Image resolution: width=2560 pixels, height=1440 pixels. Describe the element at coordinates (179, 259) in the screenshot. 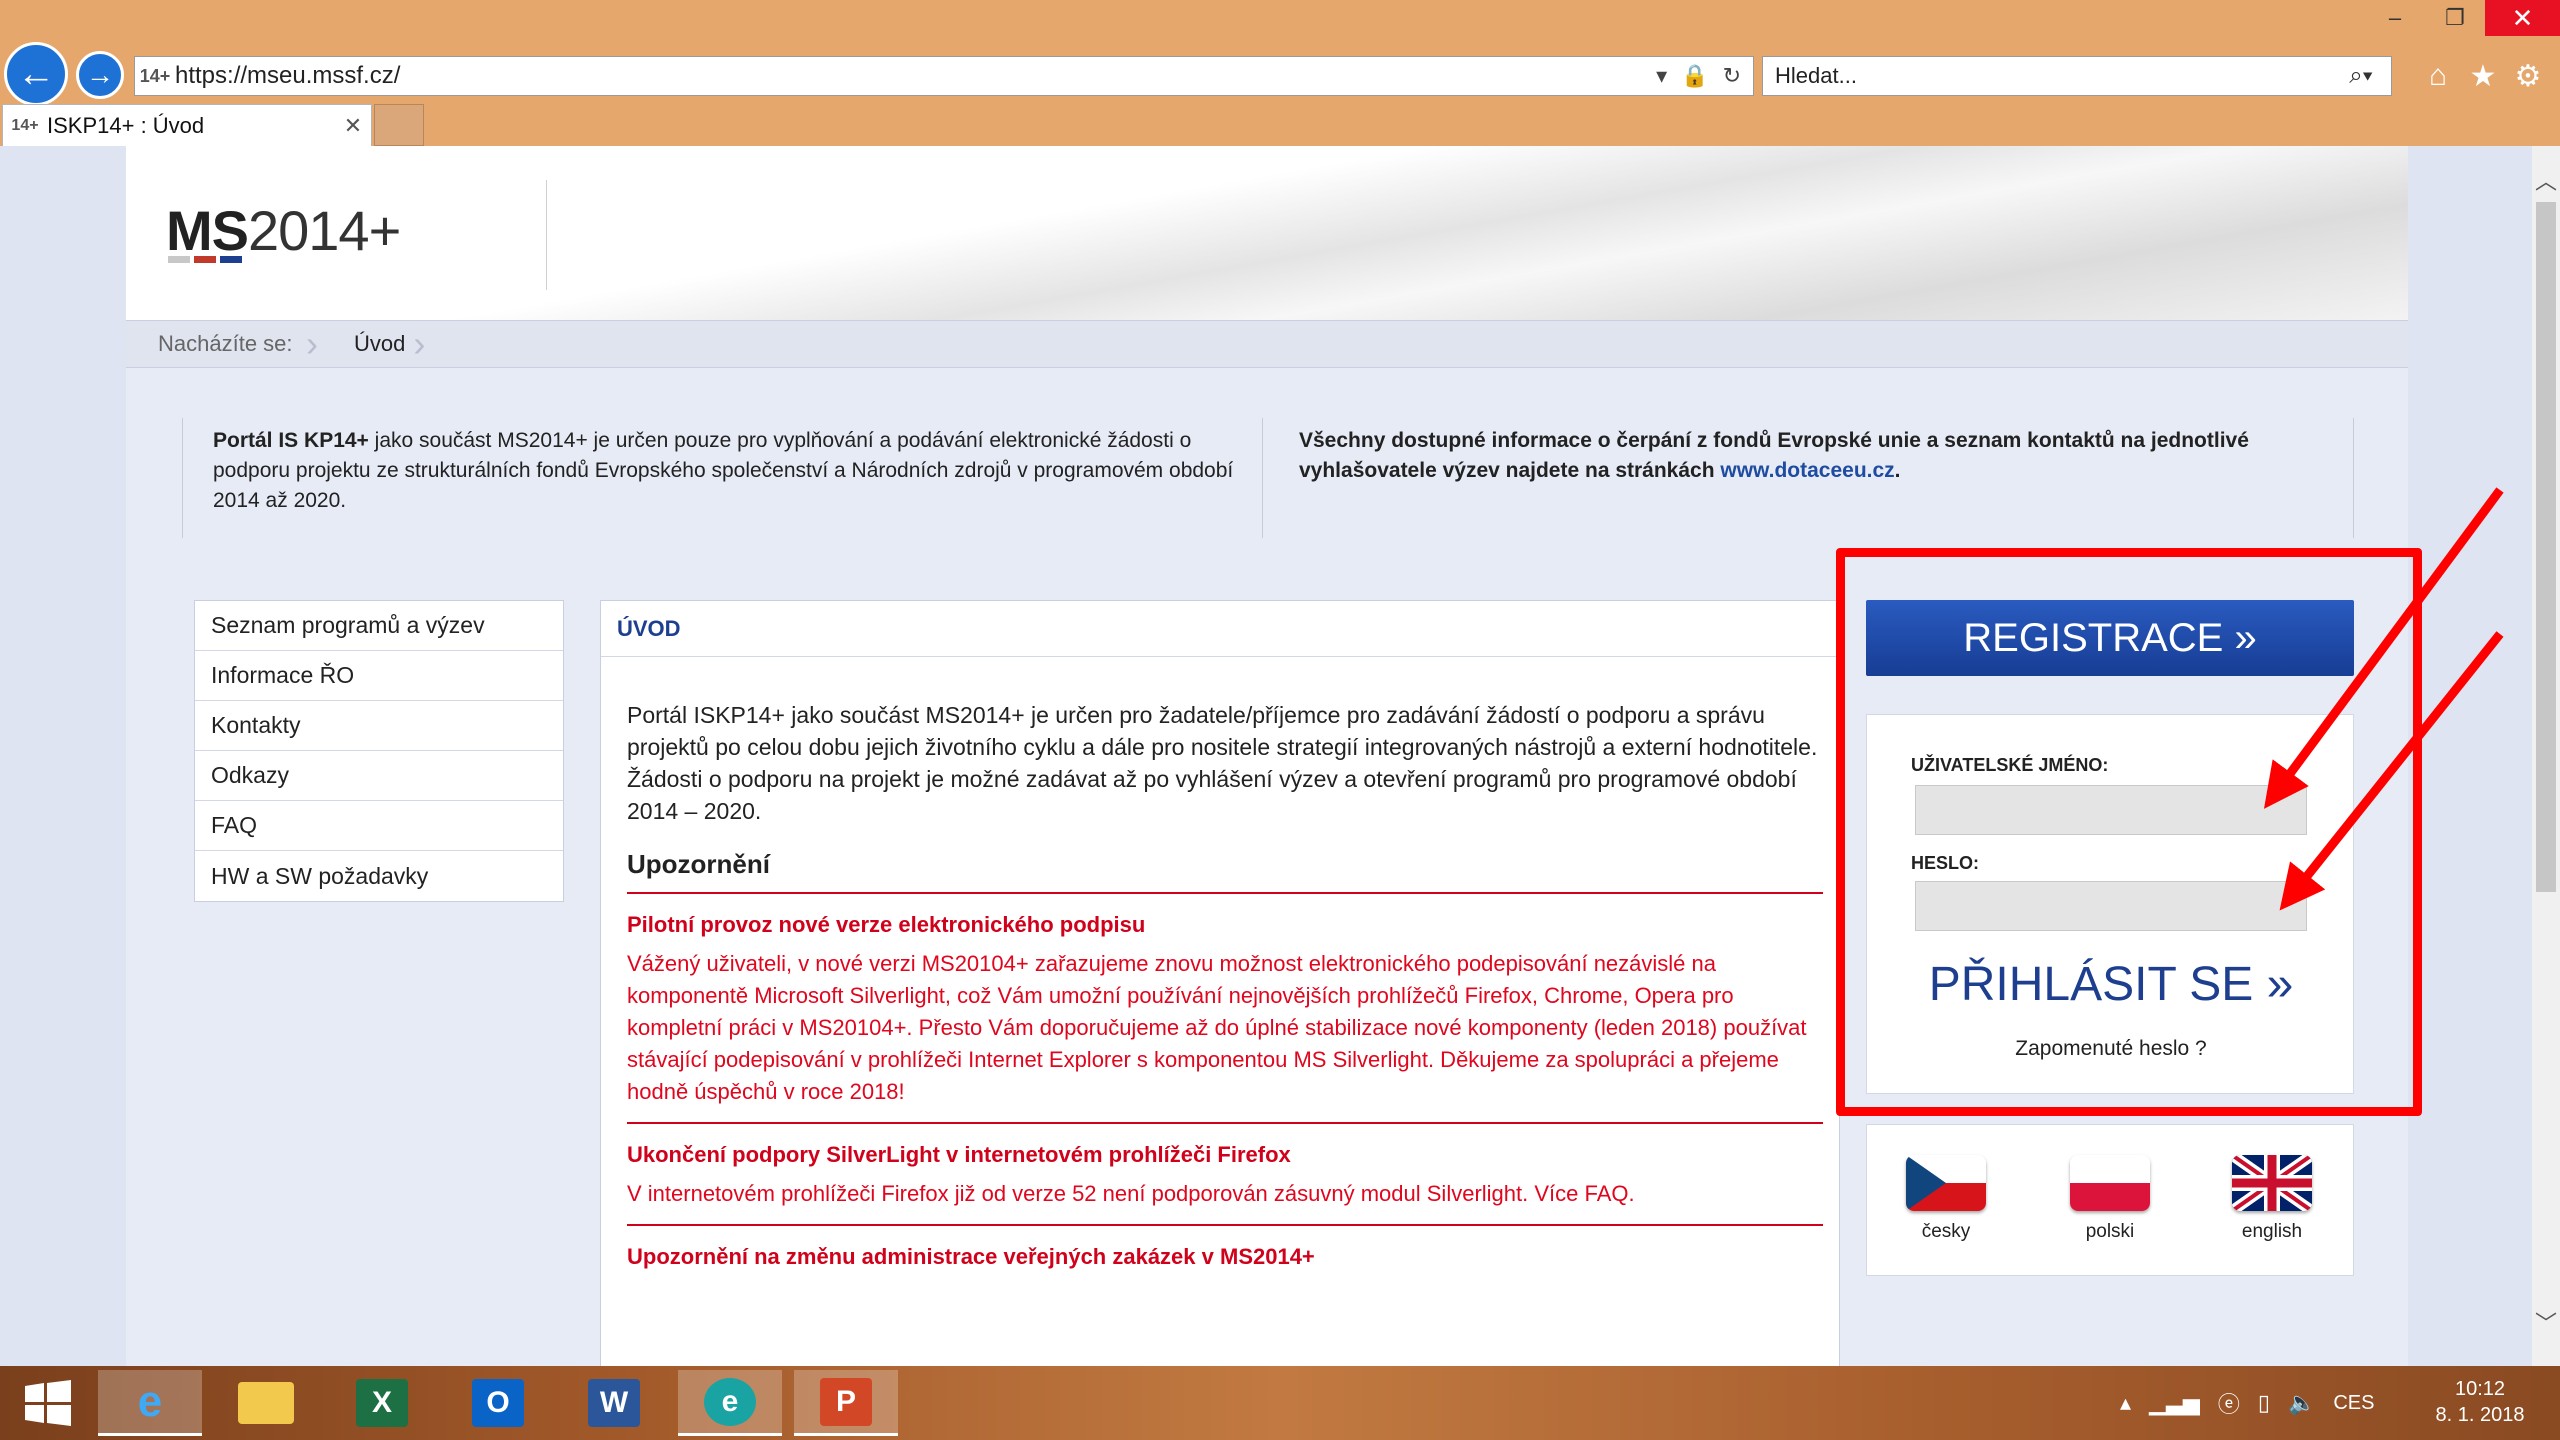

I see `logo-bar-grey` at that location.